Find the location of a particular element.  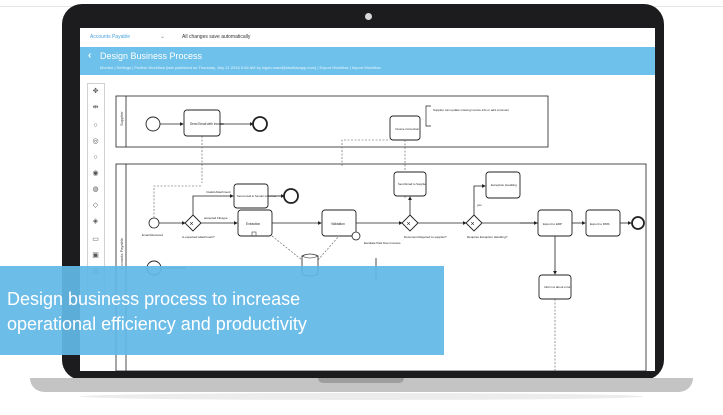

end-event-supplier is located at coordinates (260, 124).